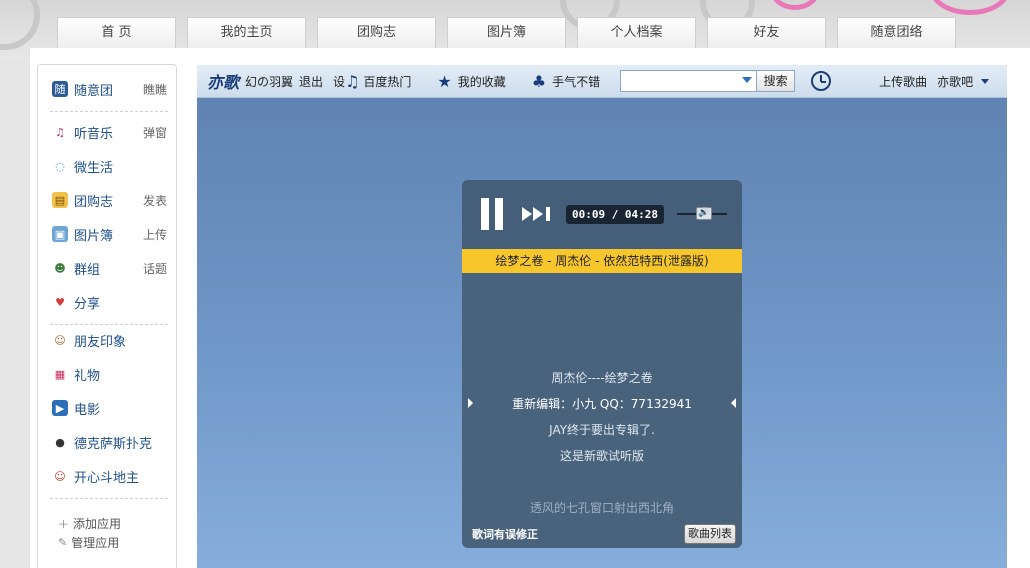 This screenshot has width=1030, height=568. What do you see at coordinates (60, 268) in the screenshot?
I see `group-icon: ☻` at bounding box center [60, 268].